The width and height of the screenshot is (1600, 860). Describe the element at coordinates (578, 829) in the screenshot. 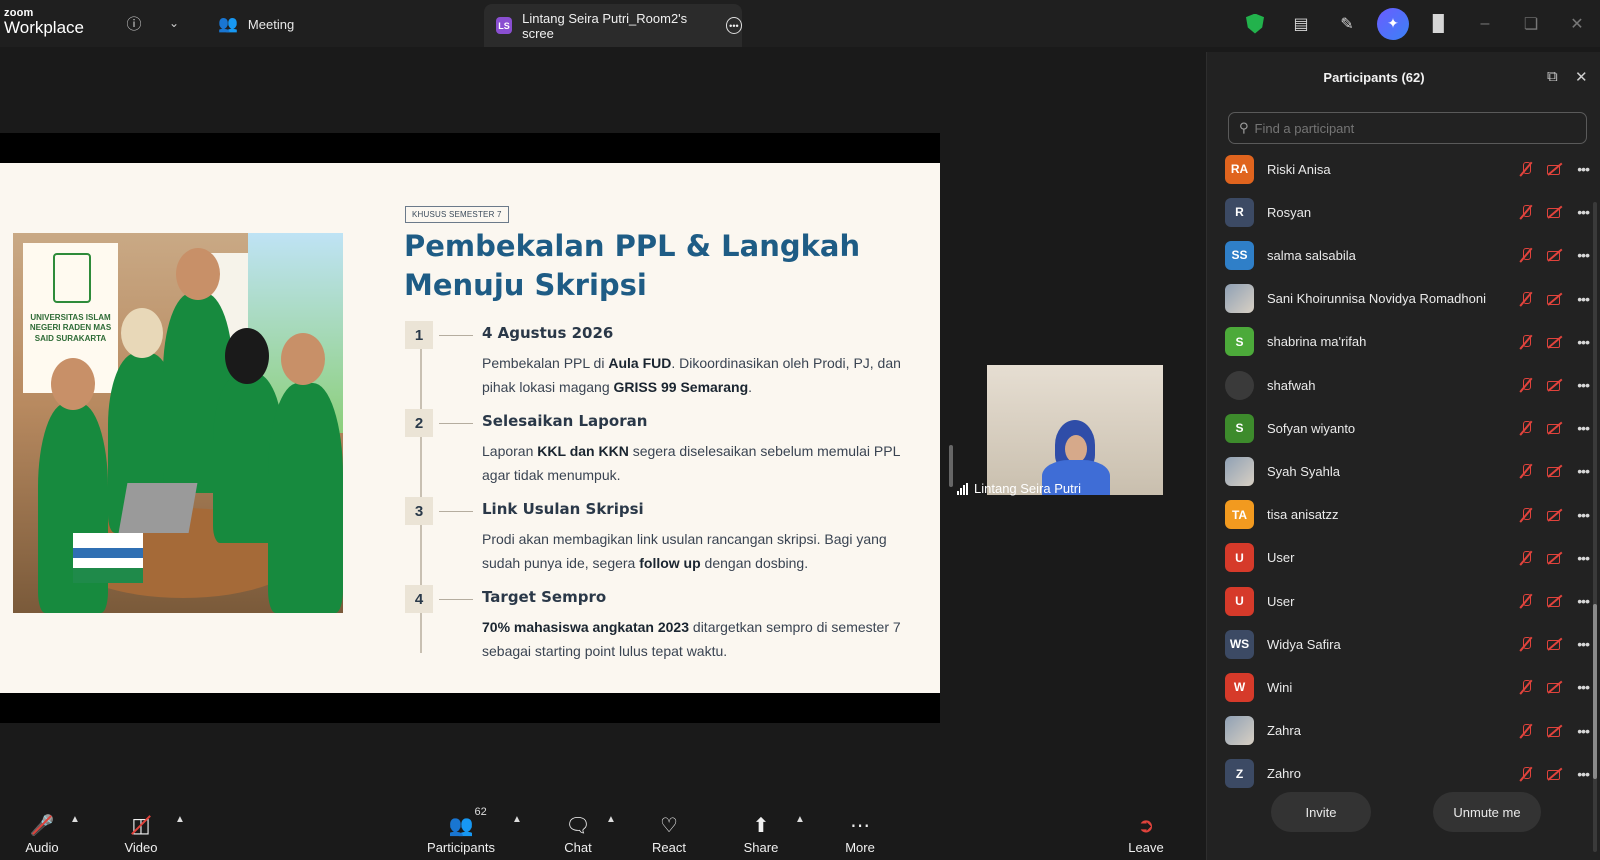

I see `chat-button: 🗨 Chat` at that location.